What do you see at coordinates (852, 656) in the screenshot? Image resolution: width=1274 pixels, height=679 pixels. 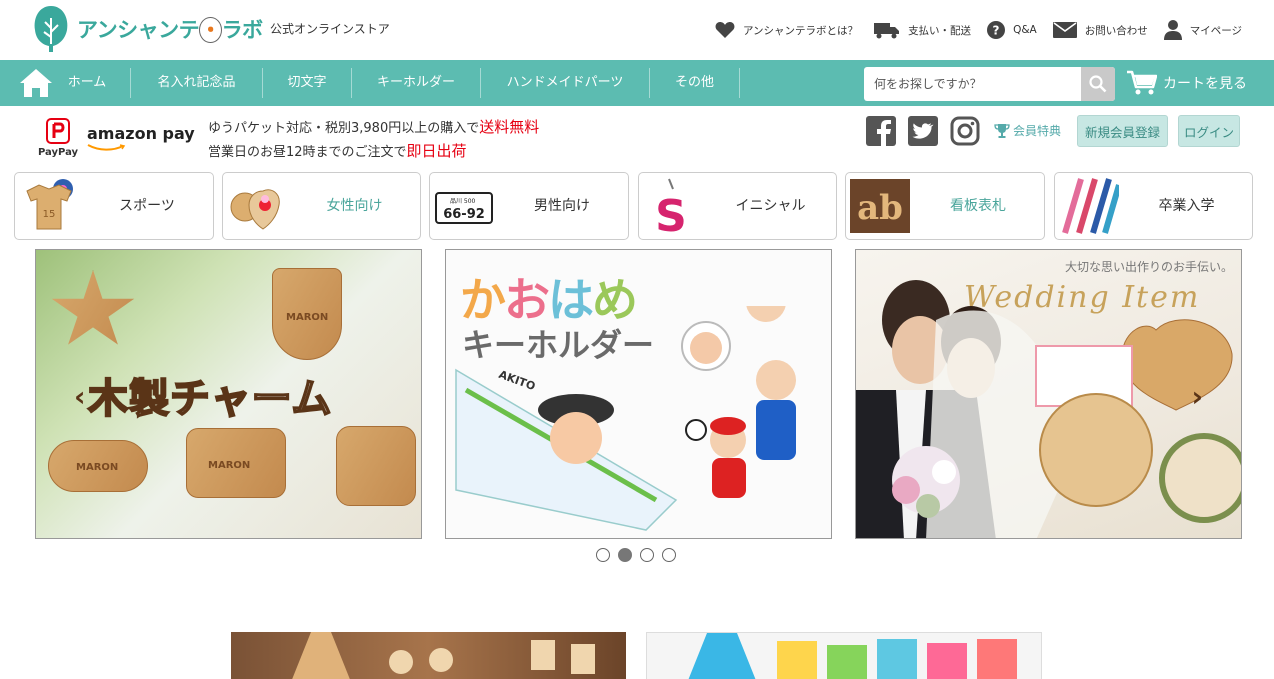 I see `acrylic-letters-image` at bounding box center [852, 656].